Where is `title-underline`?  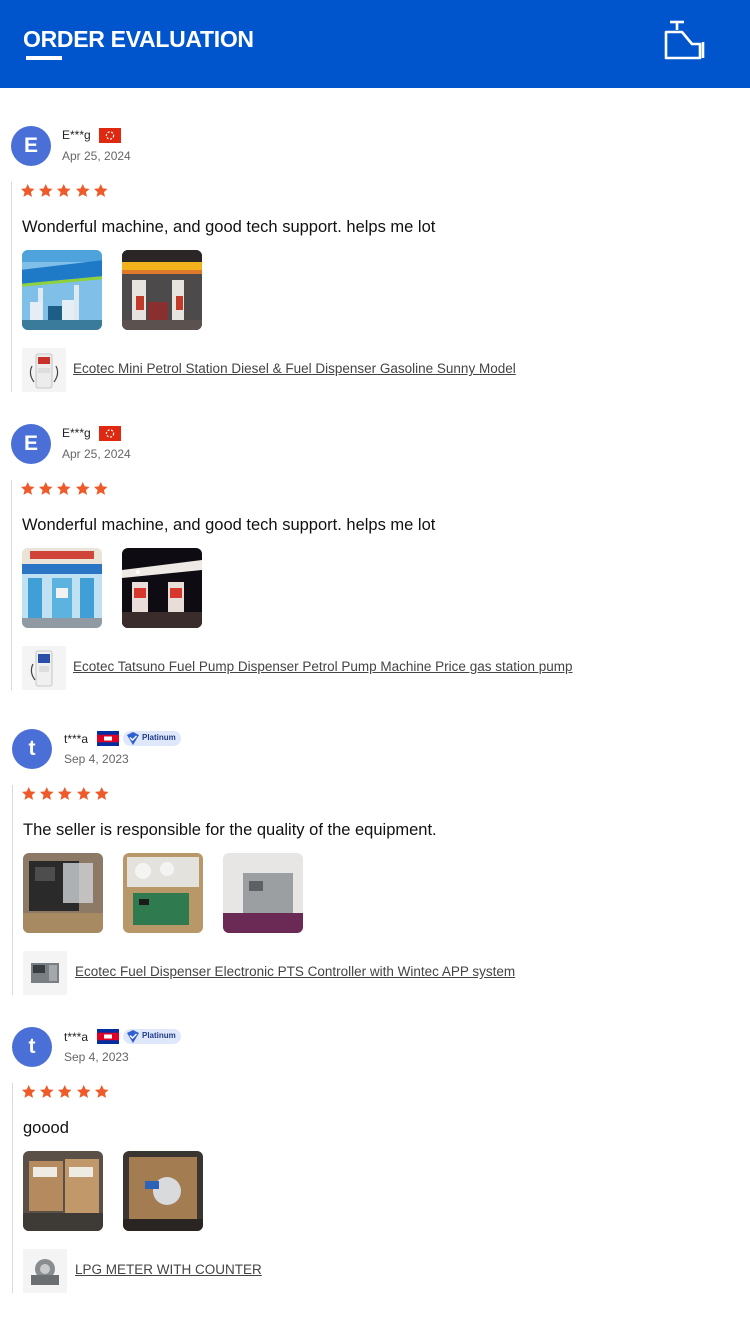 title-underline is located at coordinates (44, 58).